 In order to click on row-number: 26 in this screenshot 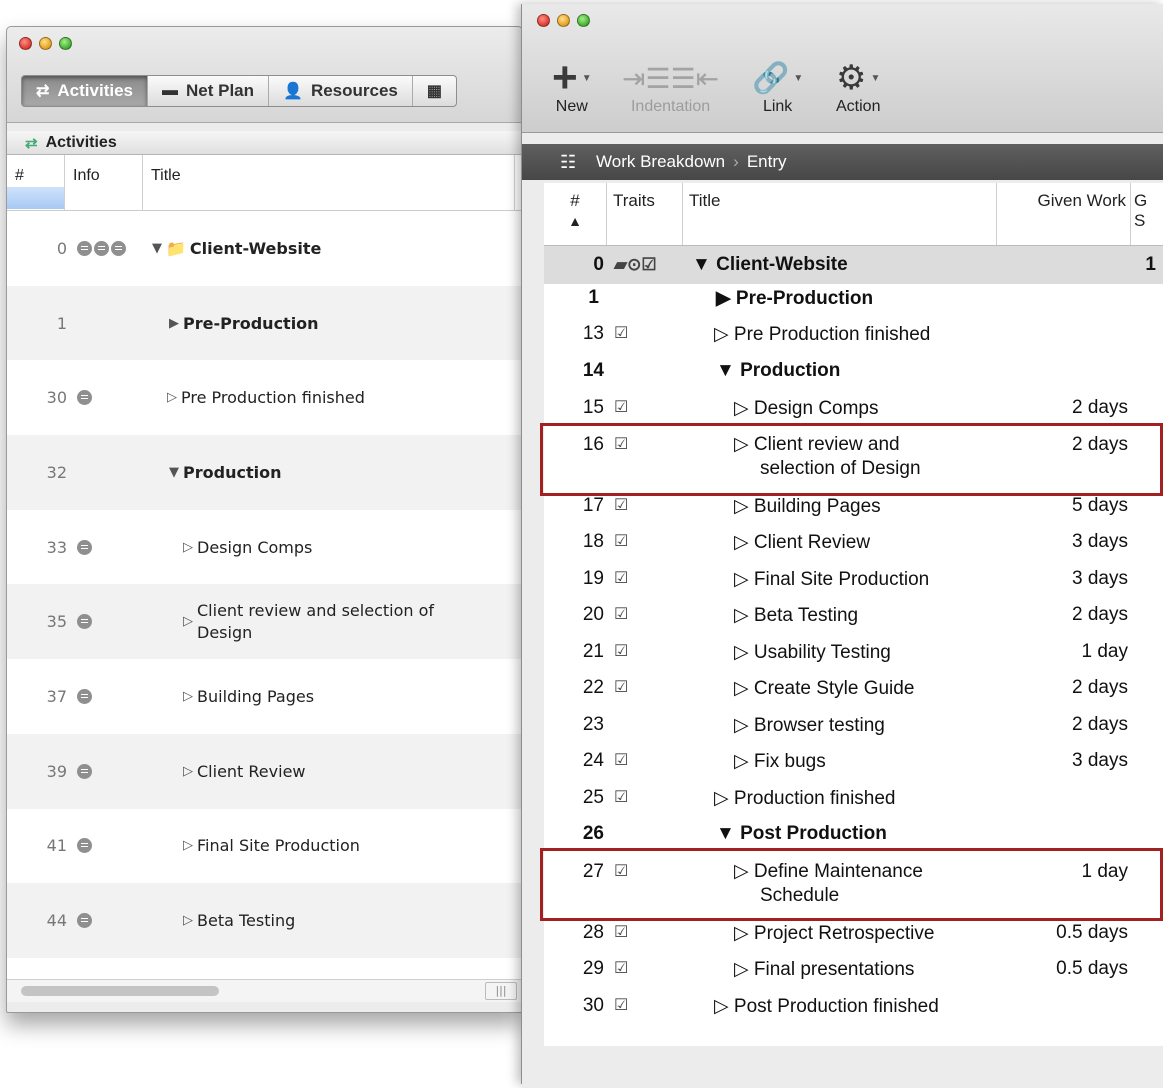, I will do `click(593, 833)`.